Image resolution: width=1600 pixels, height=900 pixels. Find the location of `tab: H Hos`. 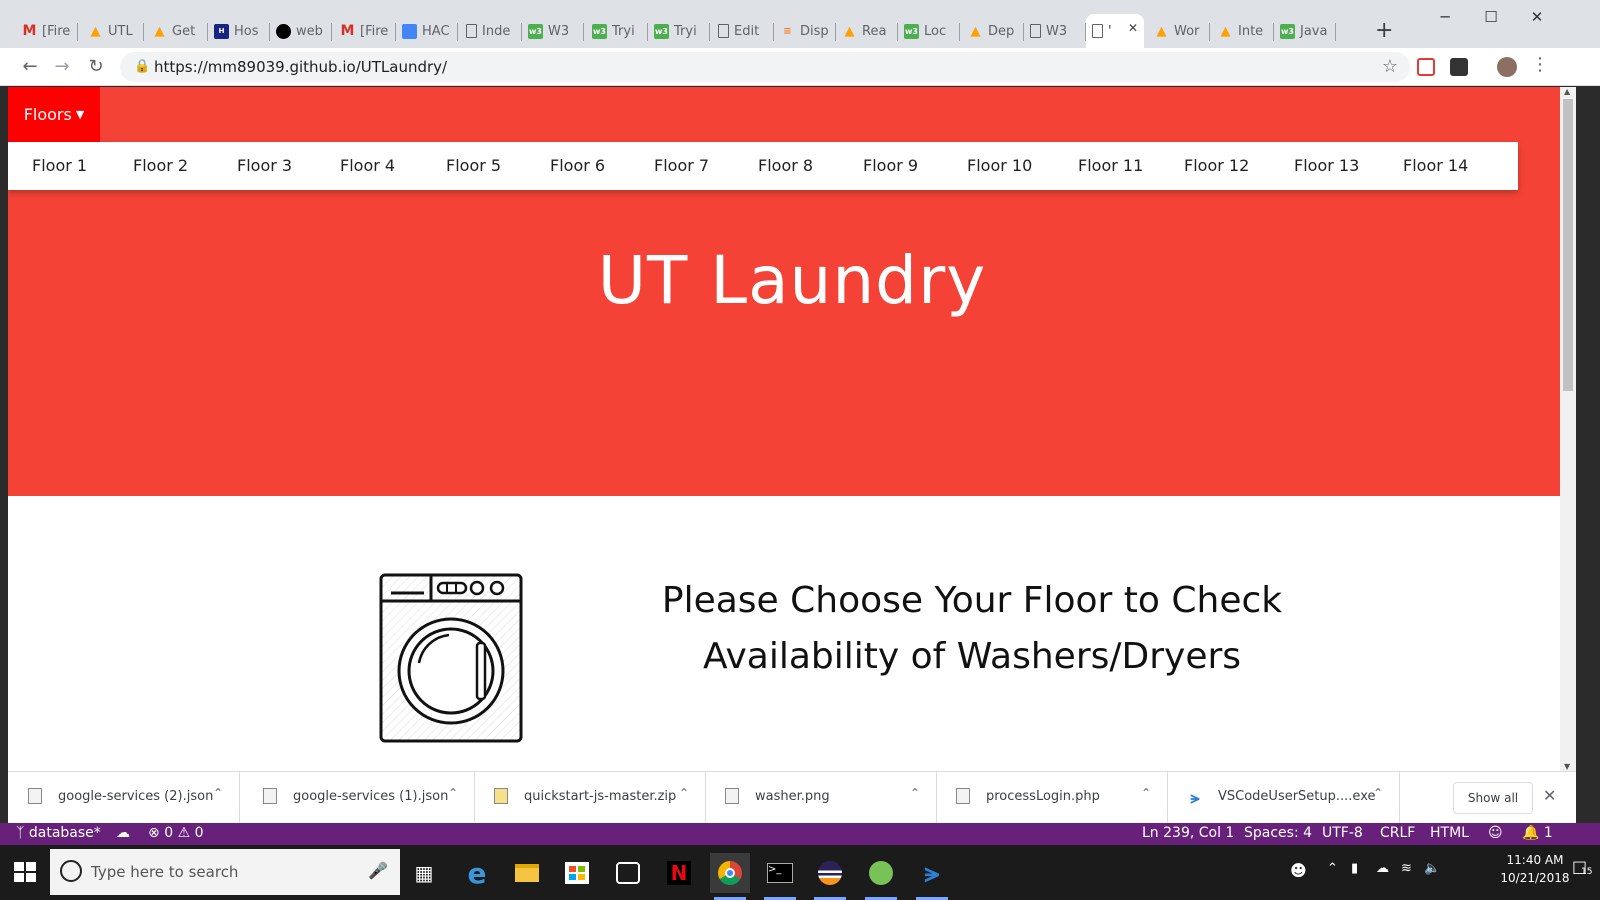

tab: H Hos is located at coordinates (239, 31).